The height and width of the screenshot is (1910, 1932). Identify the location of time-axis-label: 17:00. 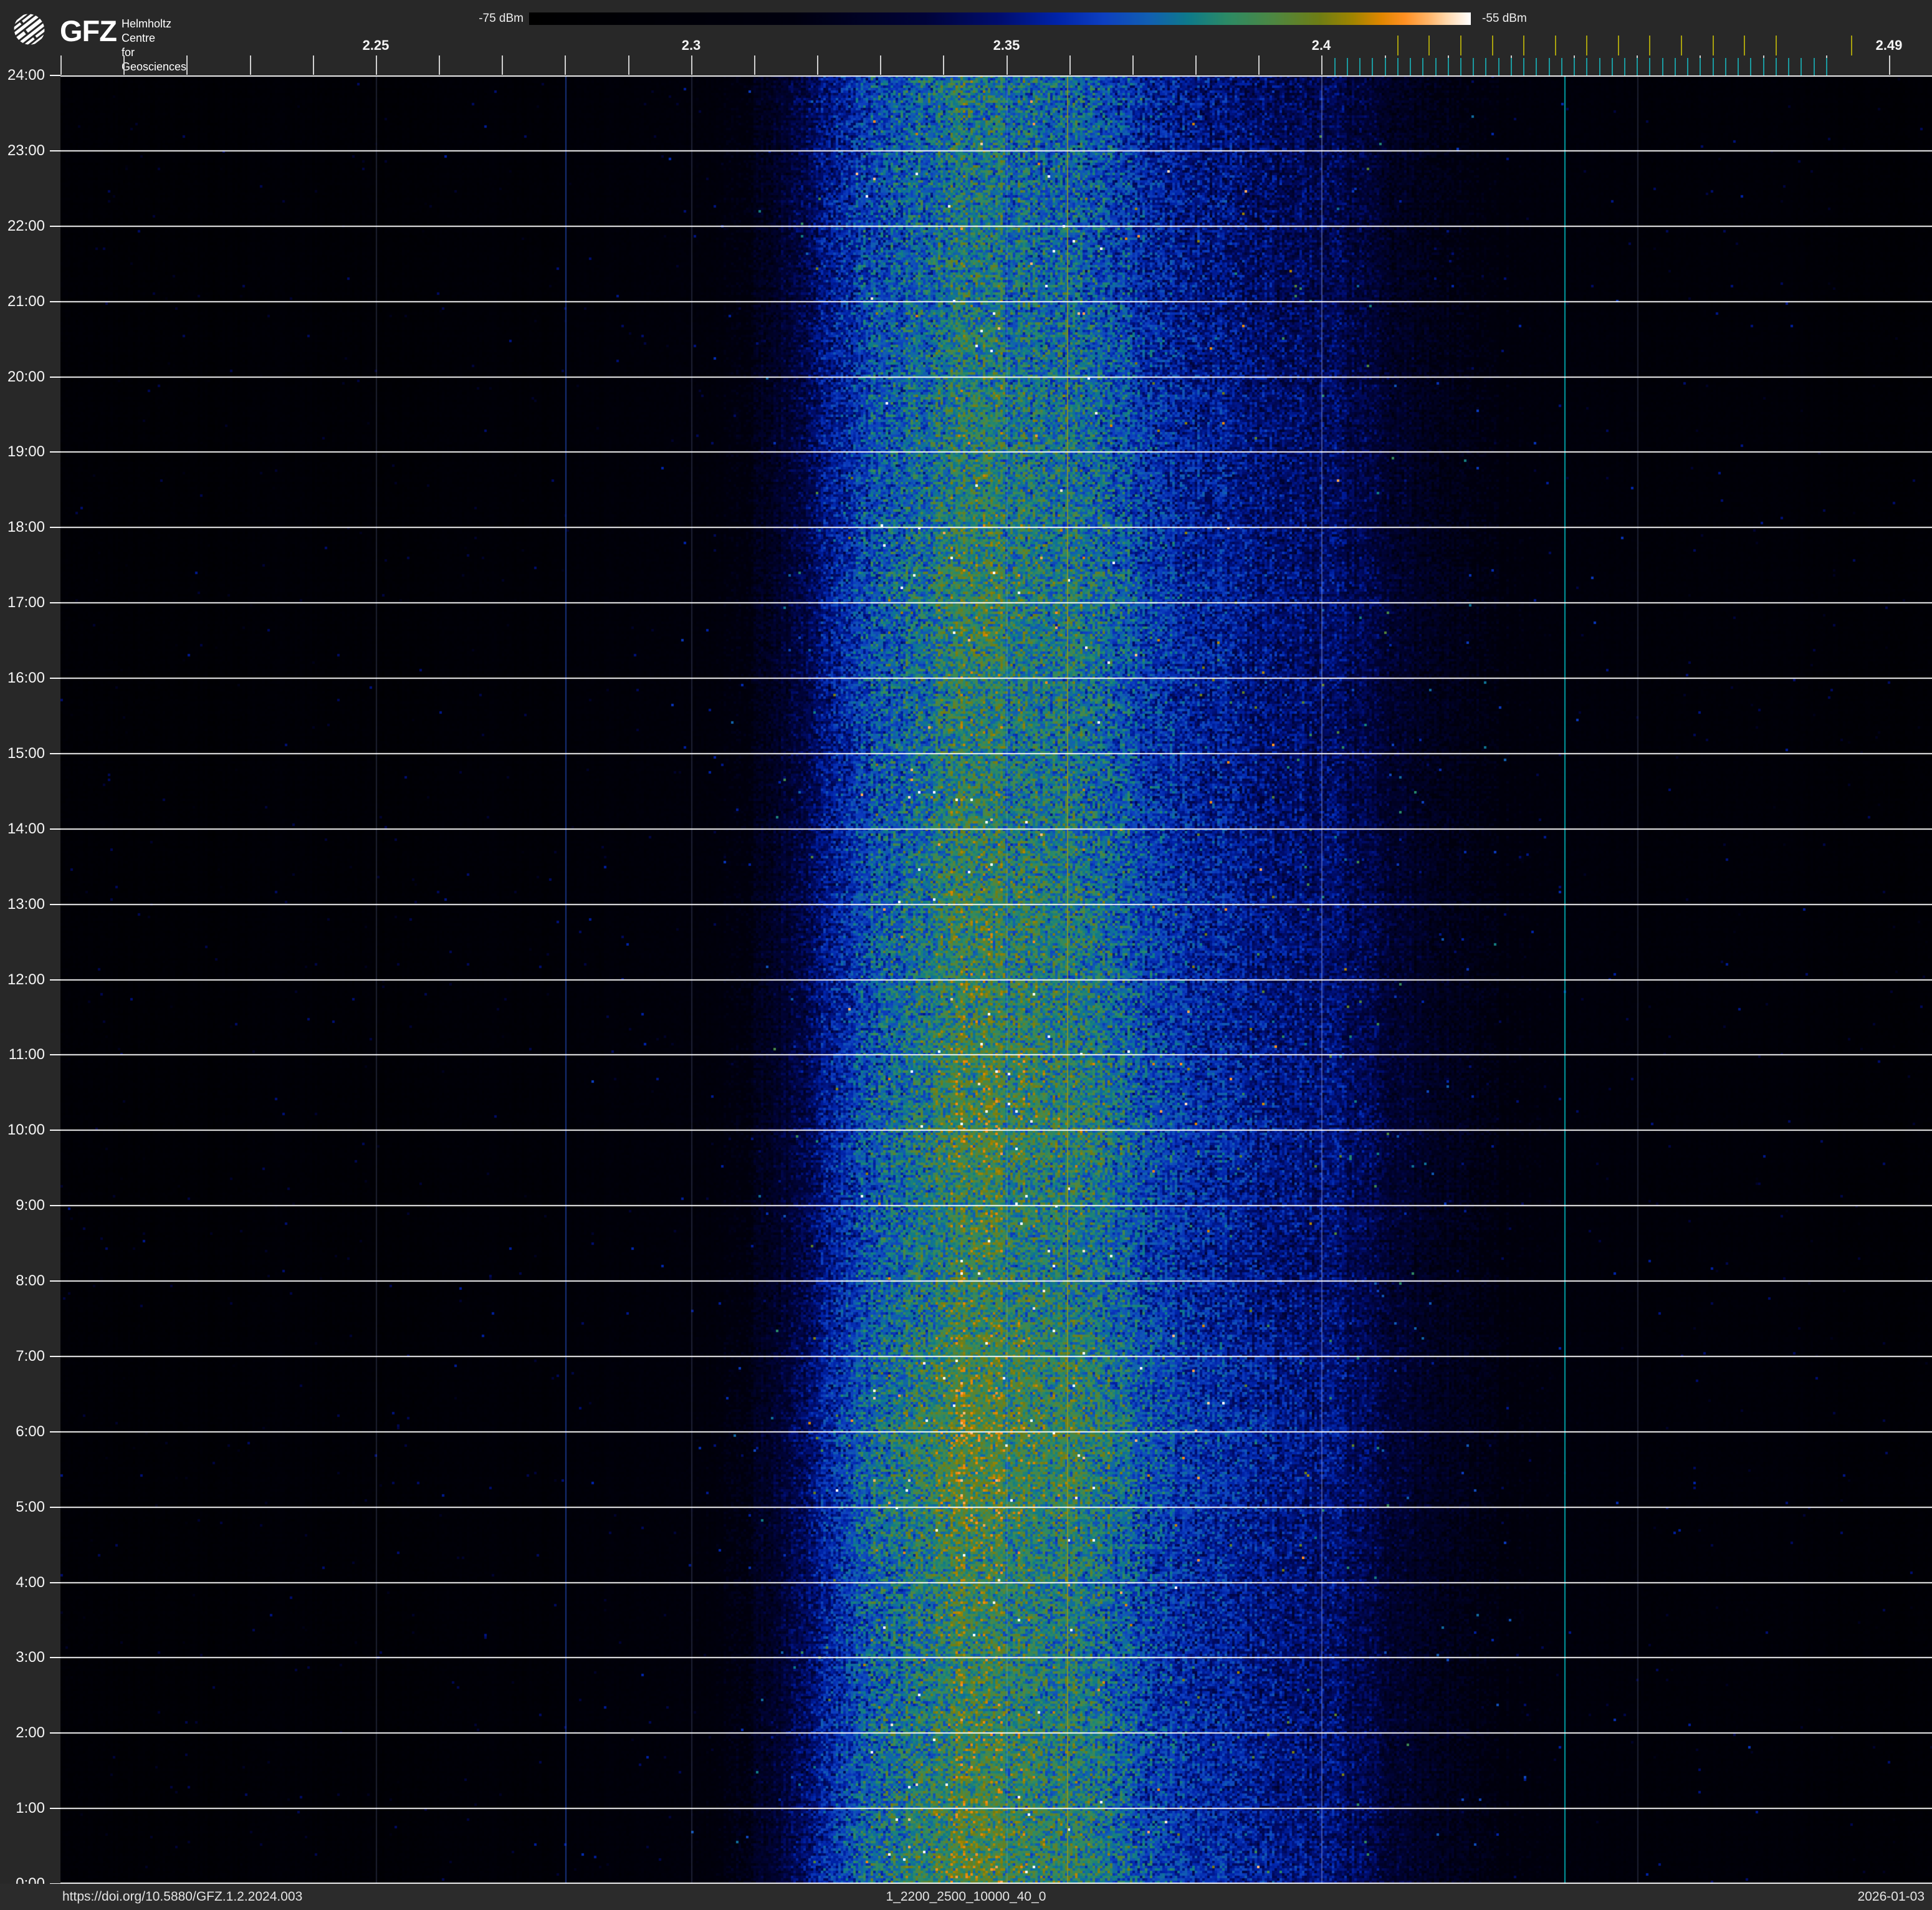
(26, 602).